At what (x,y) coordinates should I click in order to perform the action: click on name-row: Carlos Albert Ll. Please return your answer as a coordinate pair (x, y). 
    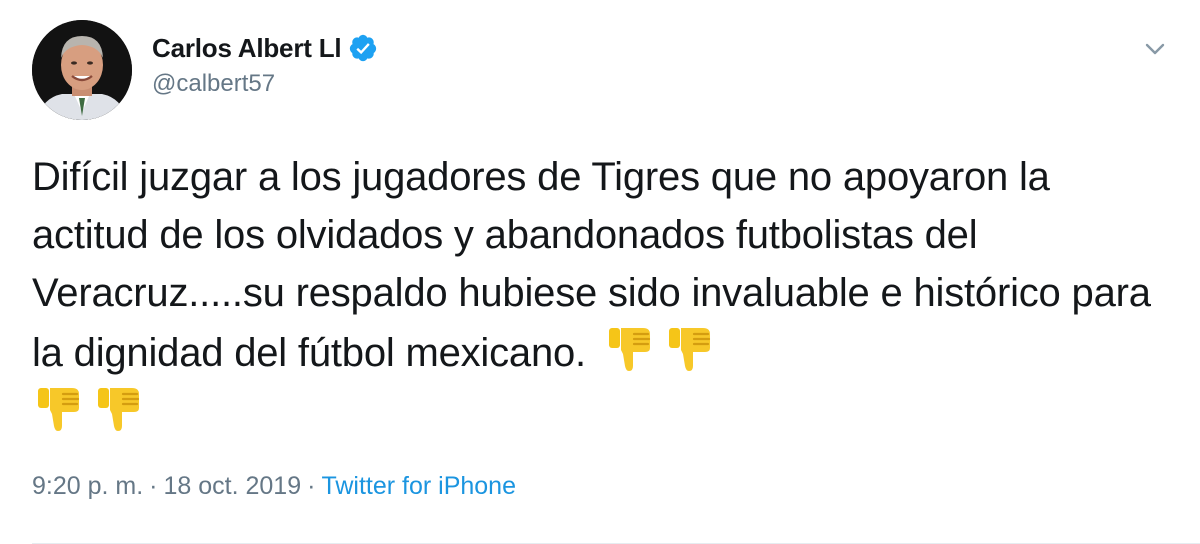
    Looking at the image, I should click on (265, 48).